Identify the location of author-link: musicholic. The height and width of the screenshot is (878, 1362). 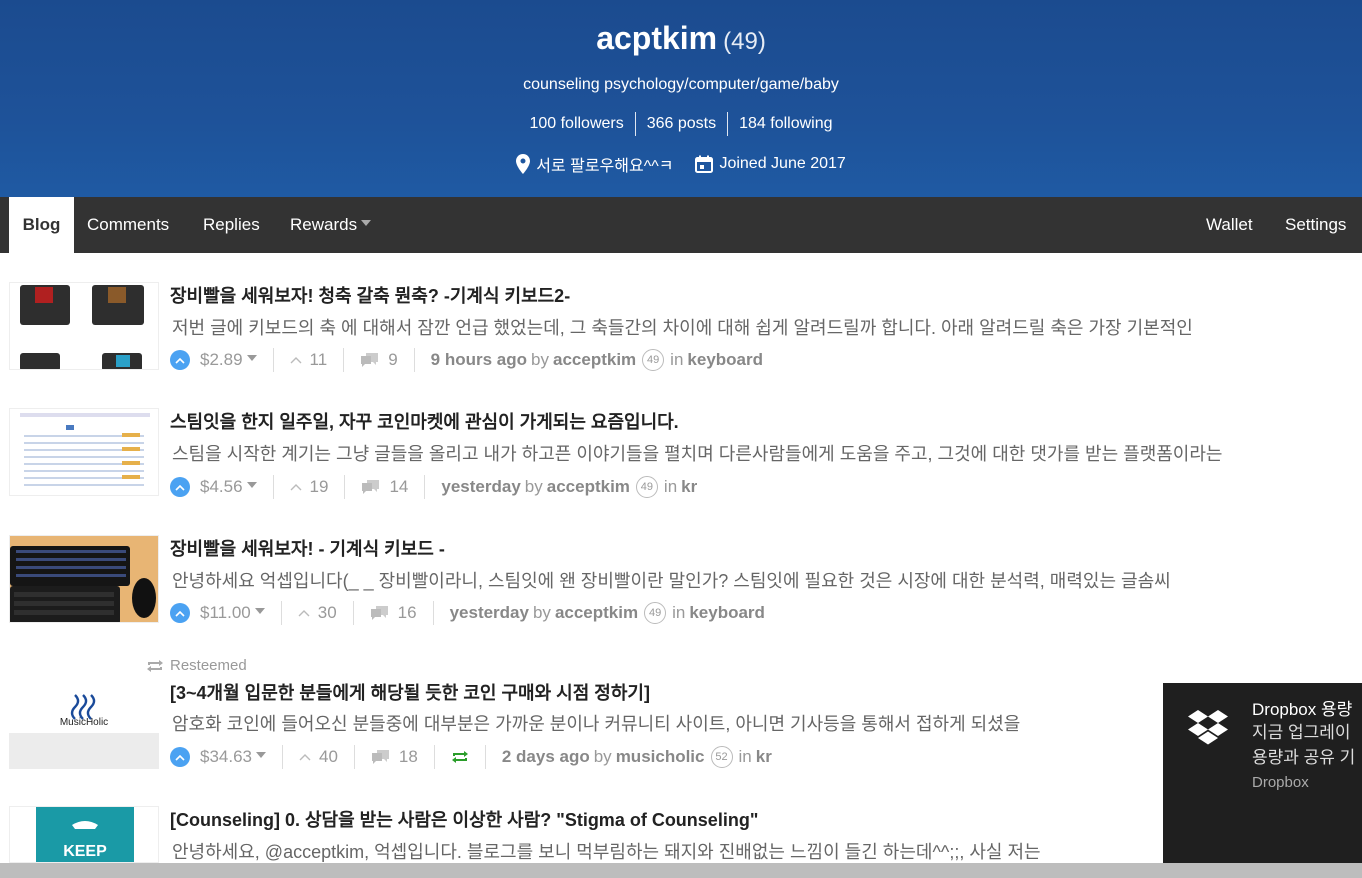
(660, 757).